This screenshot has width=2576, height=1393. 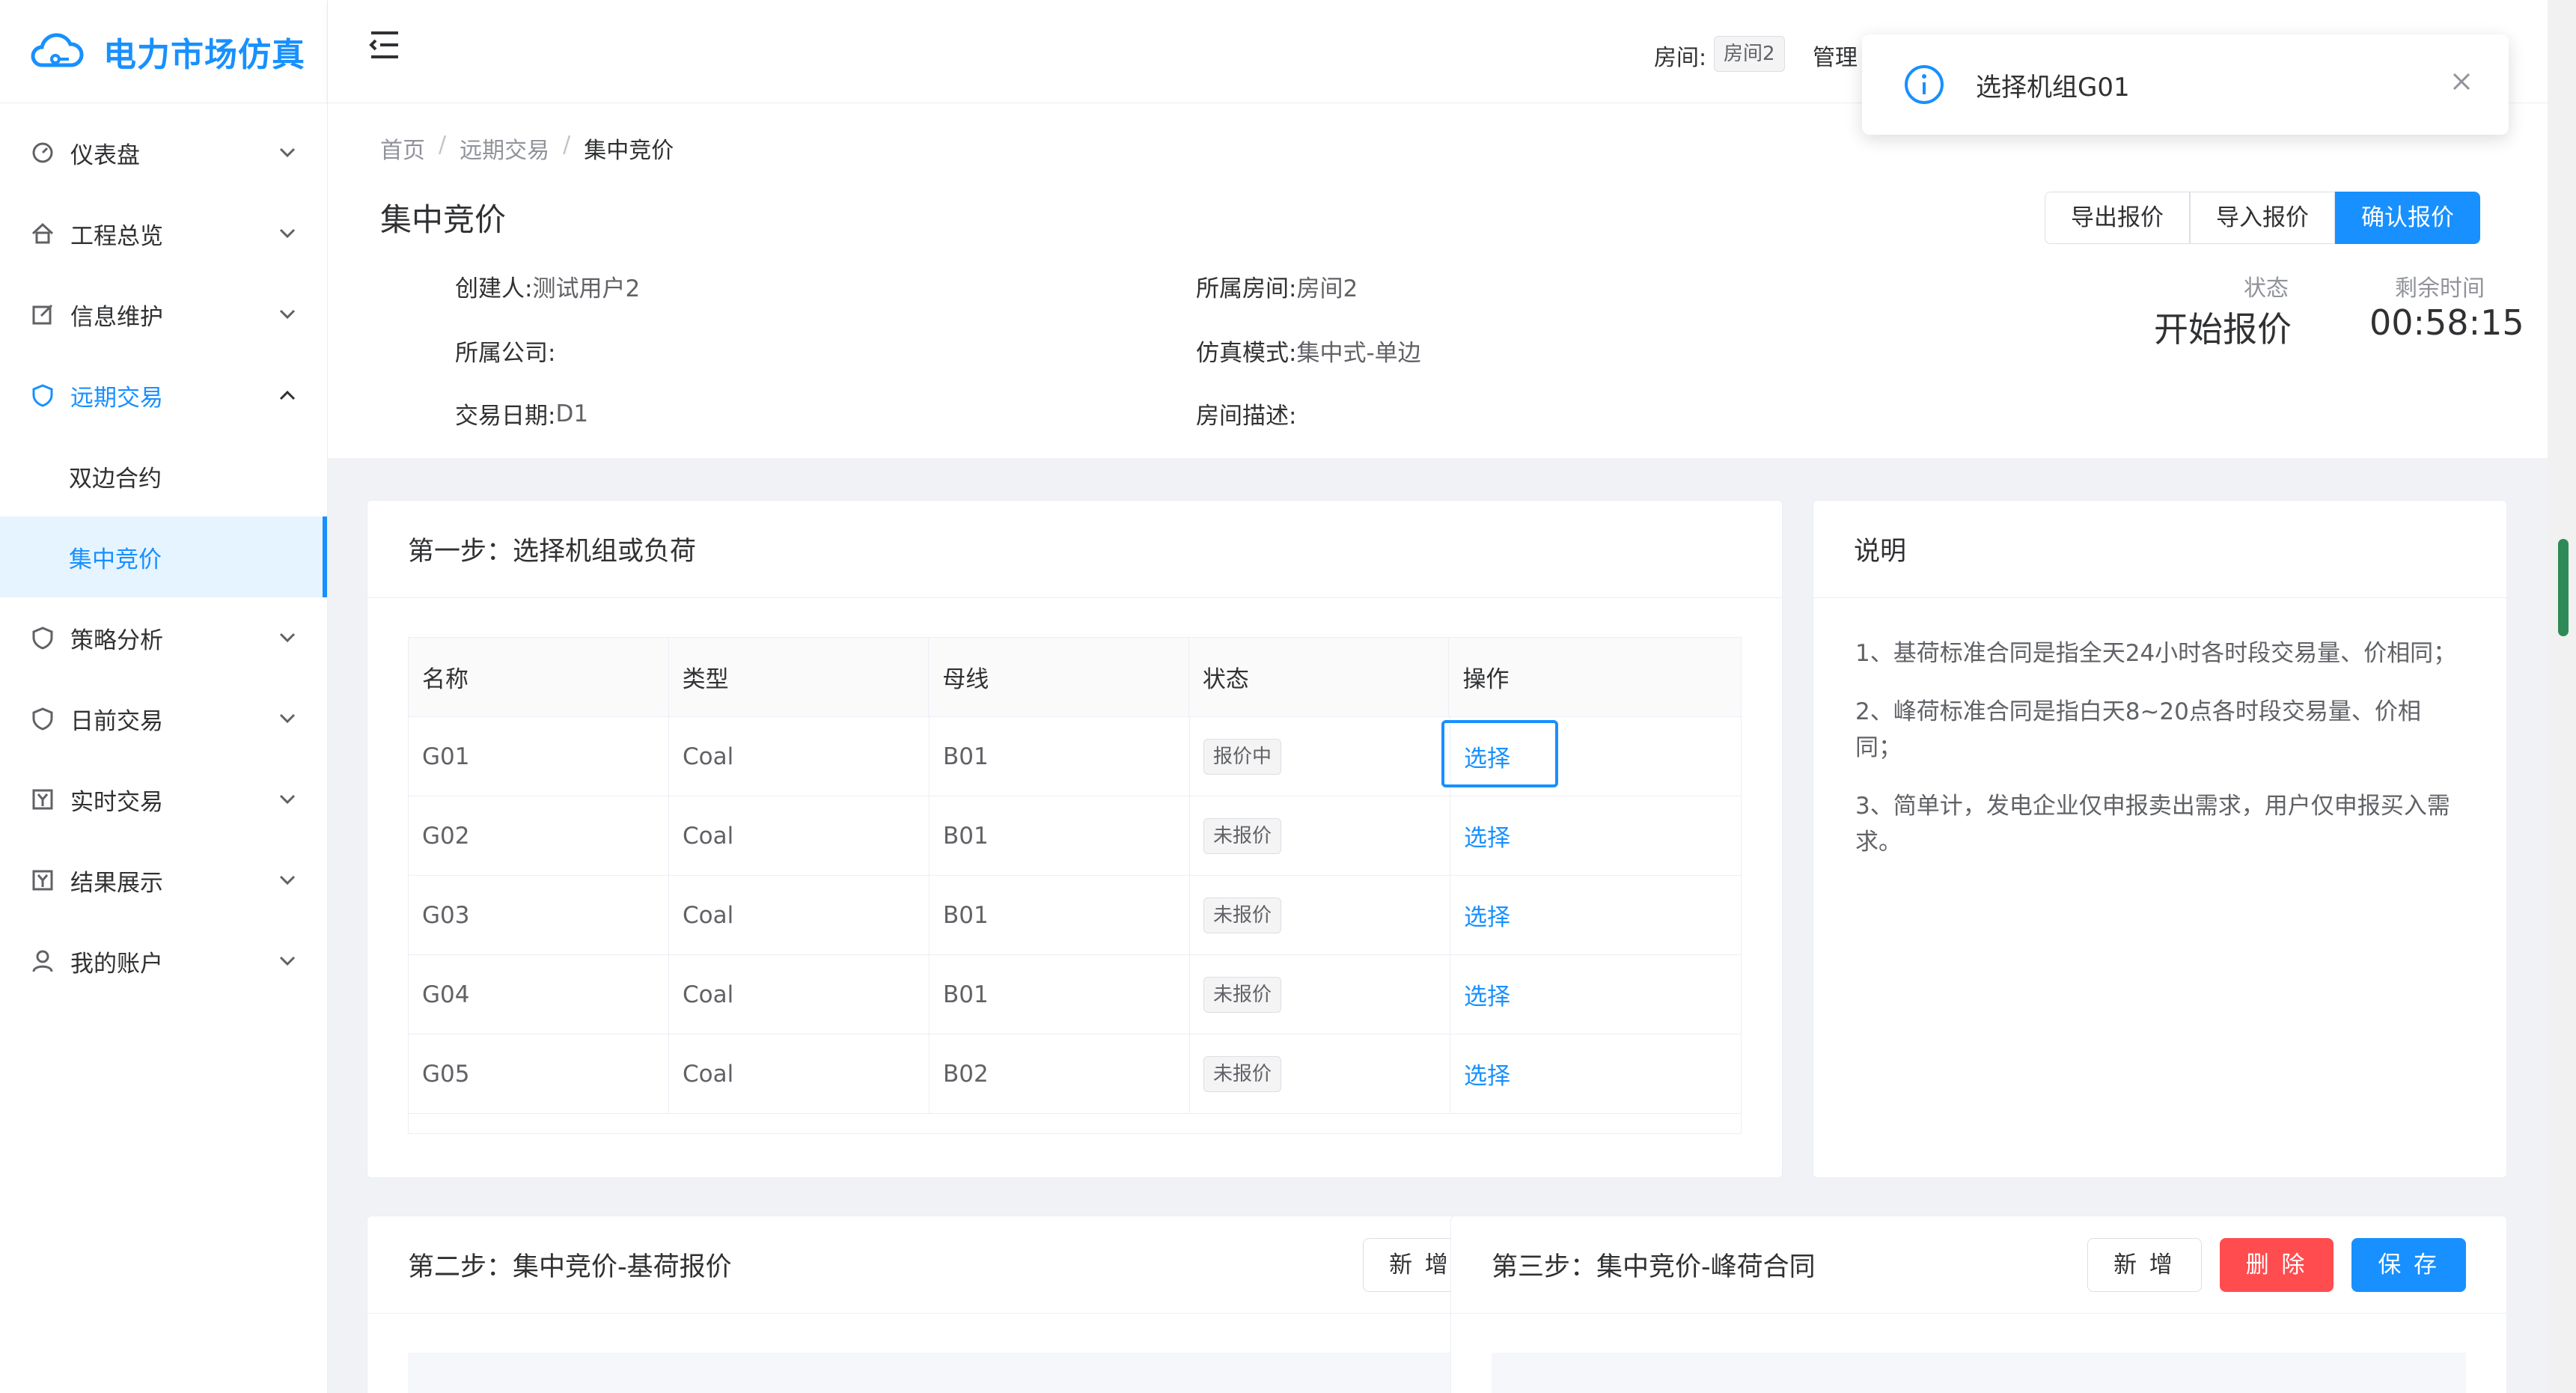 What do you see at coordinates (586, 289) in the screenshot?
I see `creator-value: 测试用户2` at bounding box center [586, 289].